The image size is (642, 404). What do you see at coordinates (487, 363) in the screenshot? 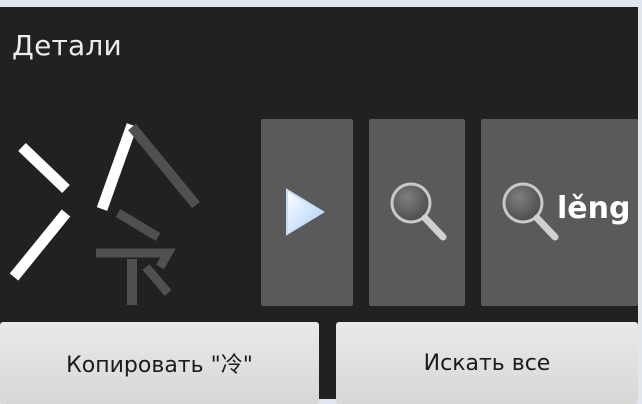
I see `search-all-button: Искать все` at bounding box center [487, 363].